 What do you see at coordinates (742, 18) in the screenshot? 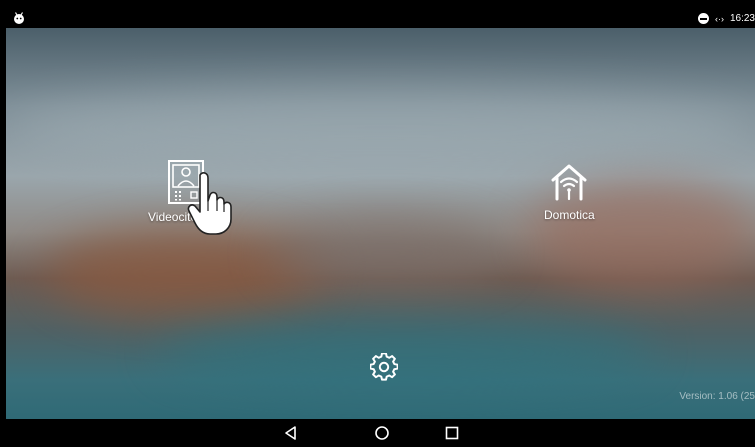
I see `status-time: 16:23` at bounding box center [742, 18].